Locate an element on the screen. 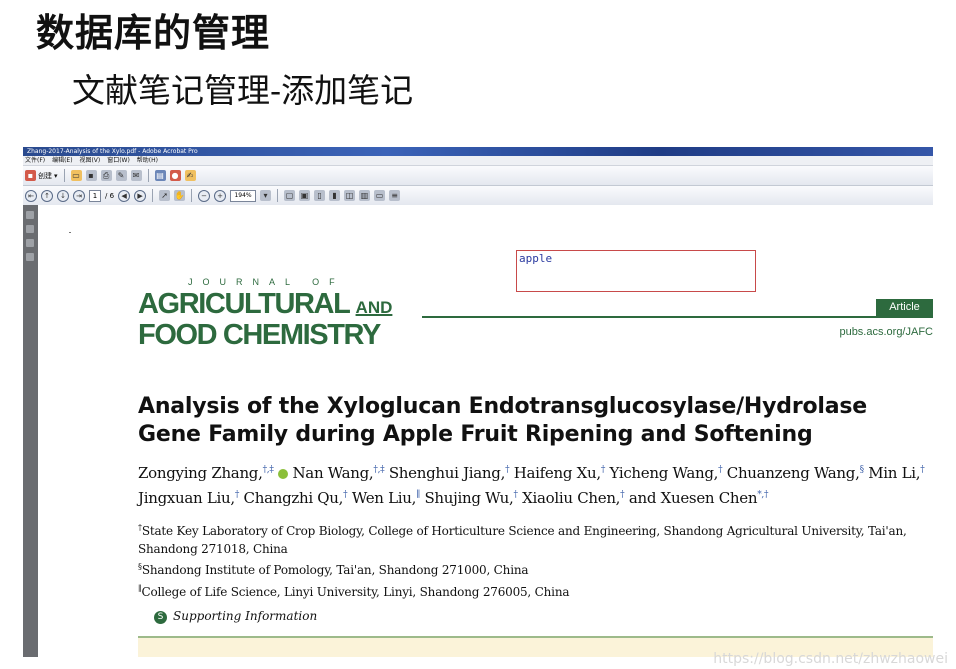  menu-view: 视图(V) is located at coordinates (89, 160).